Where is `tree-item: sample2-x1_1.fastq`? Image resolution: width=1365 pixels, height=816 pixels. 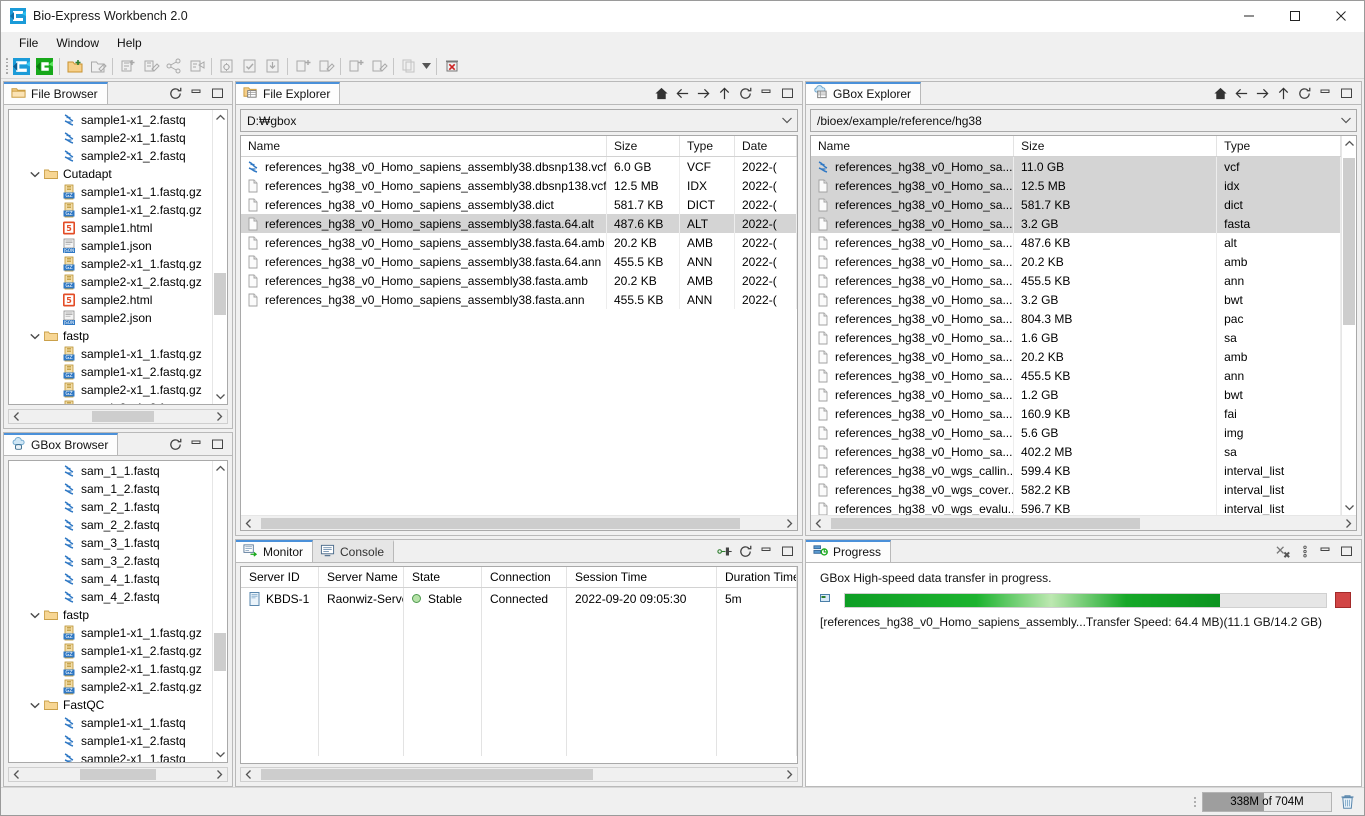 tree-item: sample2-x1_1.fastq is located at coordinates (110, 138).